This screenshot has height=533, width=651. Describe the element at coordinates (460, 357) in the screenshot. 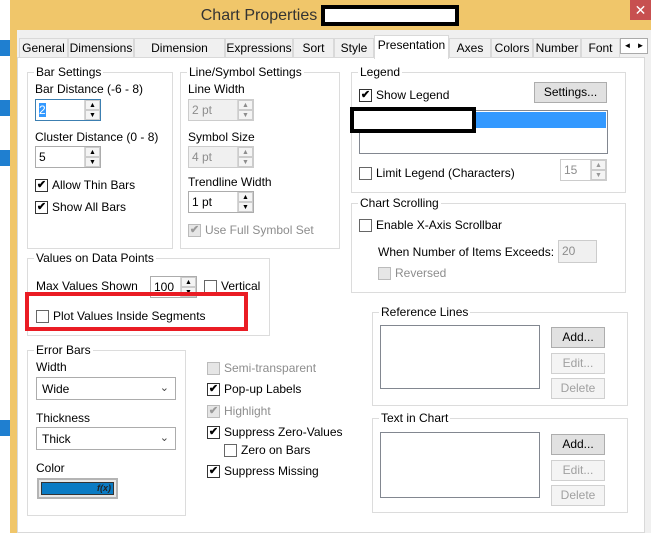

I see `reference-lines-list` at that location.